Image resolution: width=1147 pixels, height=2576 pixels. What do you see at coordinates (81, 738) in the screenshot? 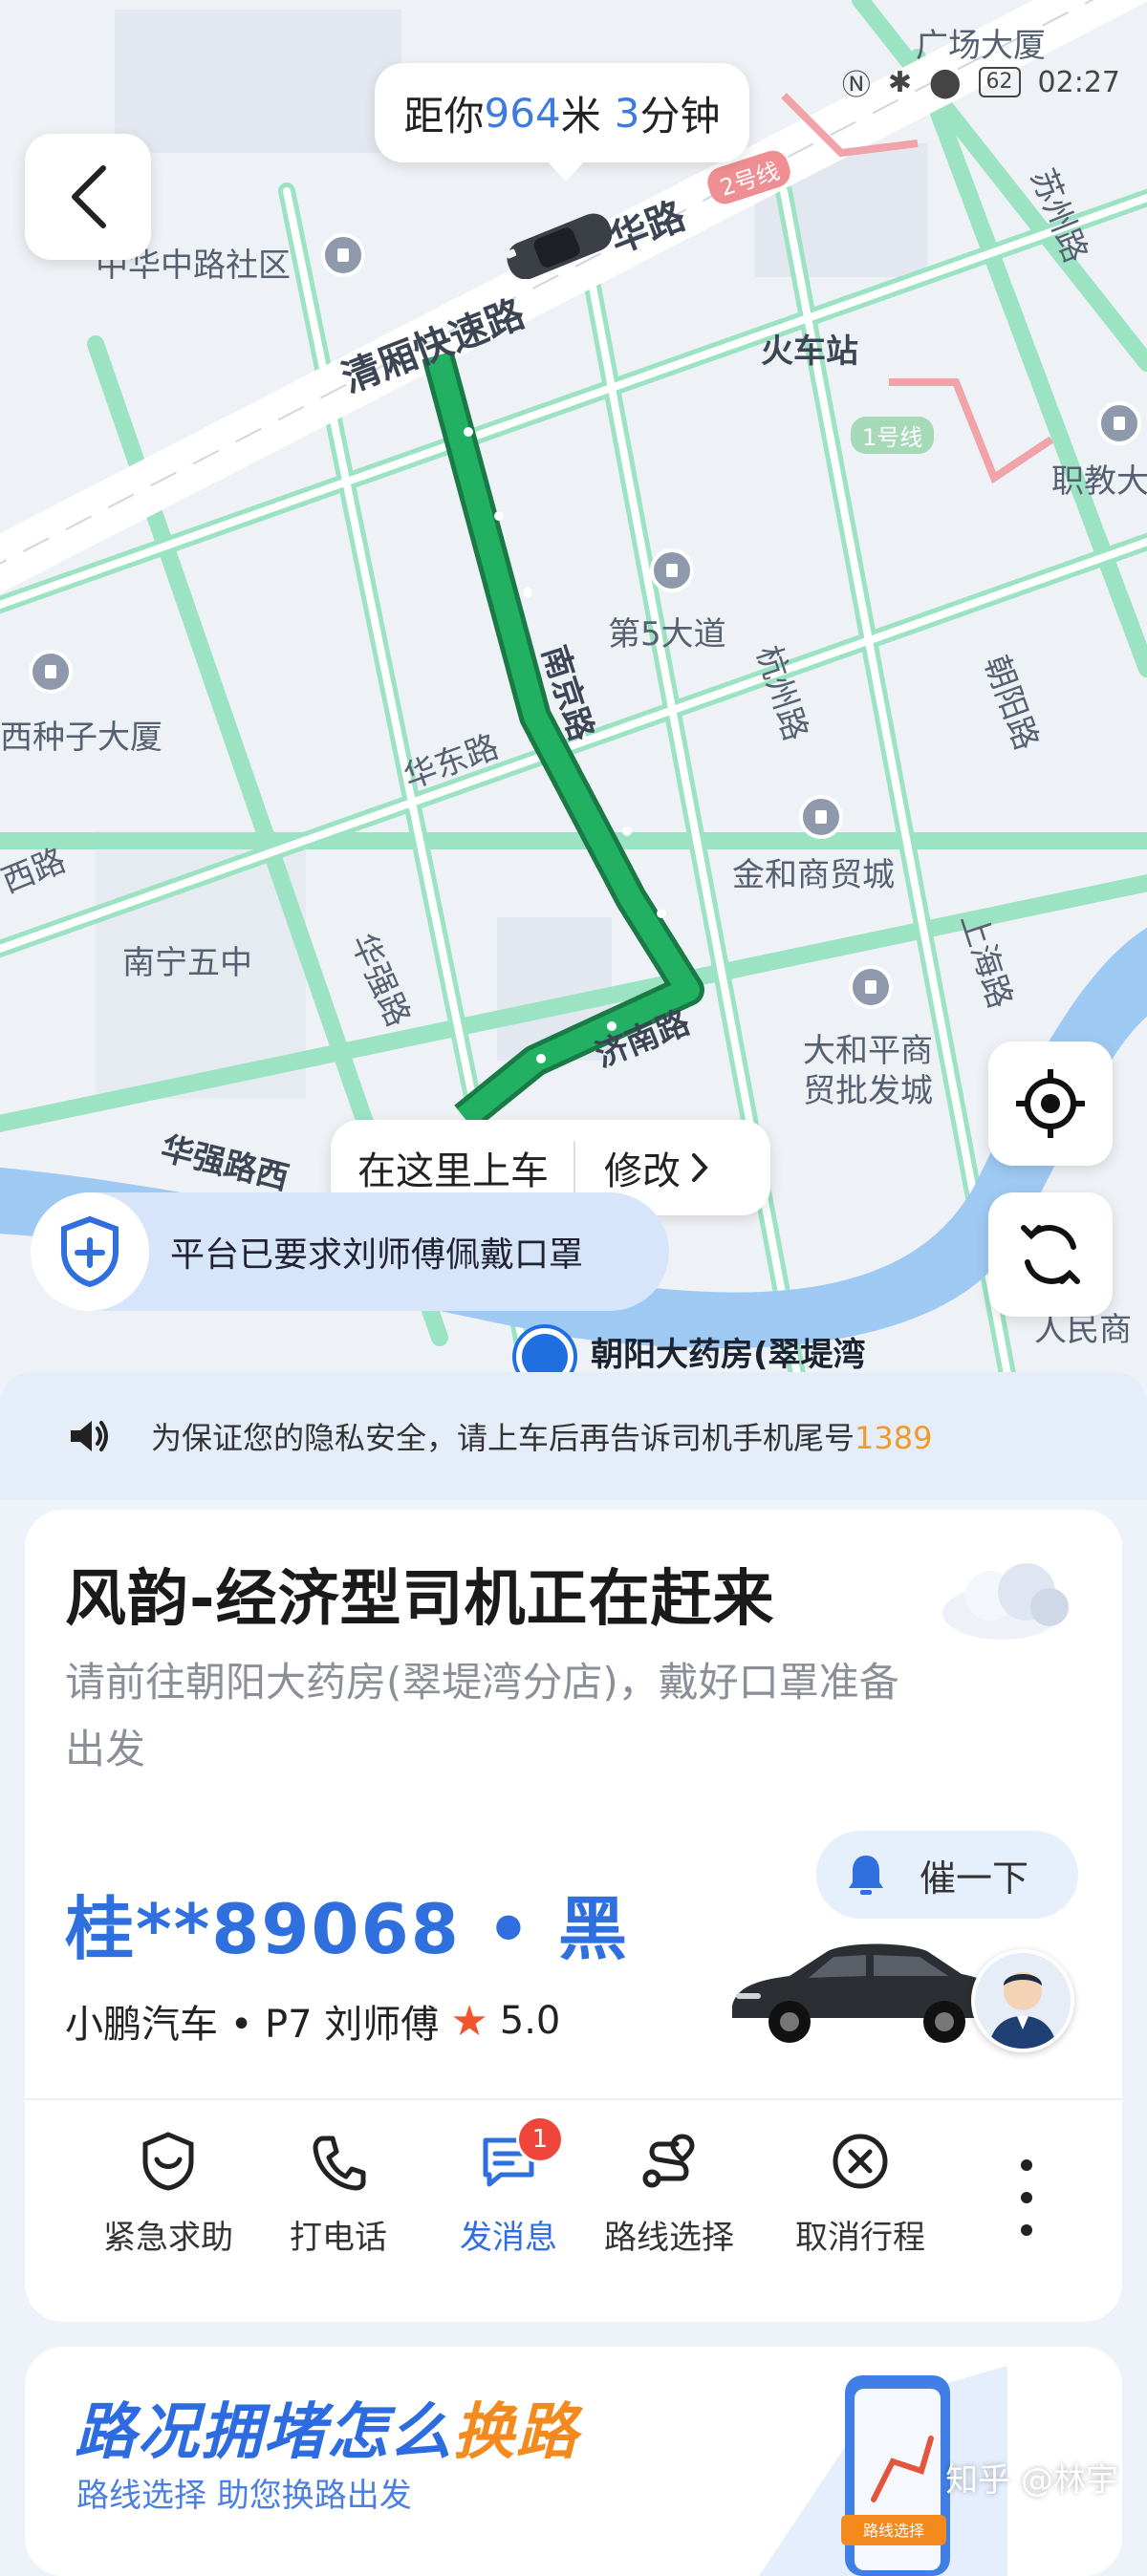
I see `map-label-seed: 西种子大厦` at bounding box center [81, 738].